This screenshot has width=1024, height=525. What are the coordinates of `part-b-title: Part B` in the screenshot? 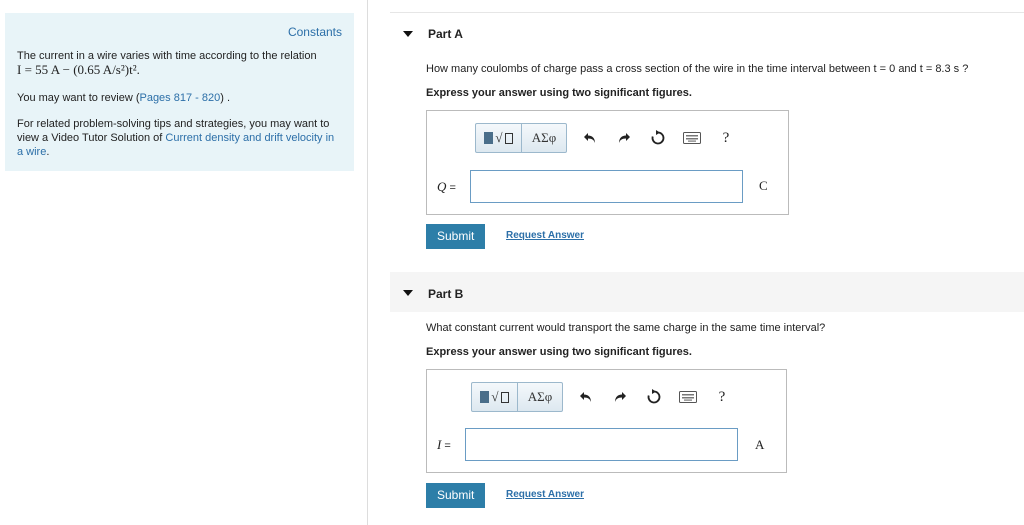 It's located at (446, 294).